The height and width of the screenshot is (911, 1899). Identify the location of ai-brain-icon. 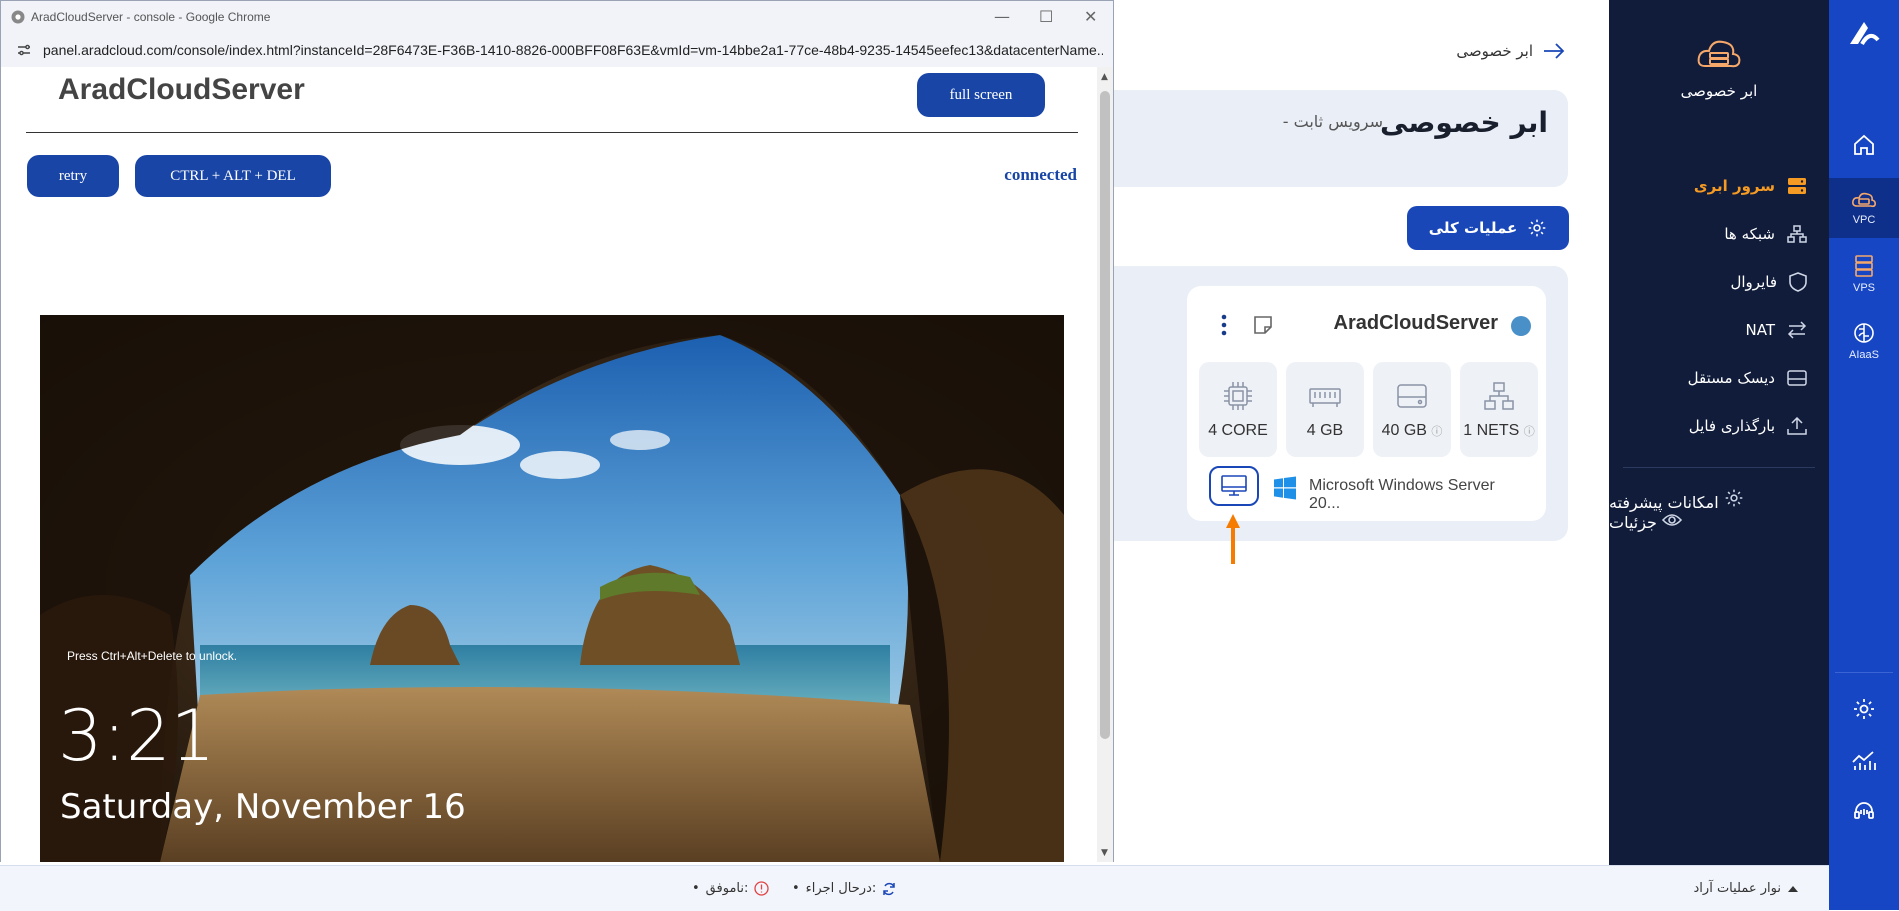
(1864, 333).